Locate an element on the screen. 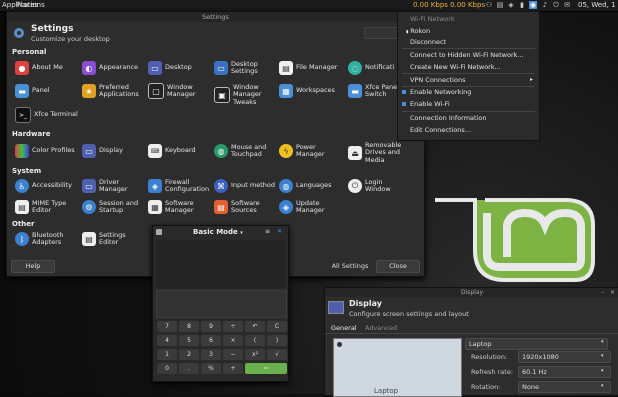  calc-display is located at coordinates (221, 304).